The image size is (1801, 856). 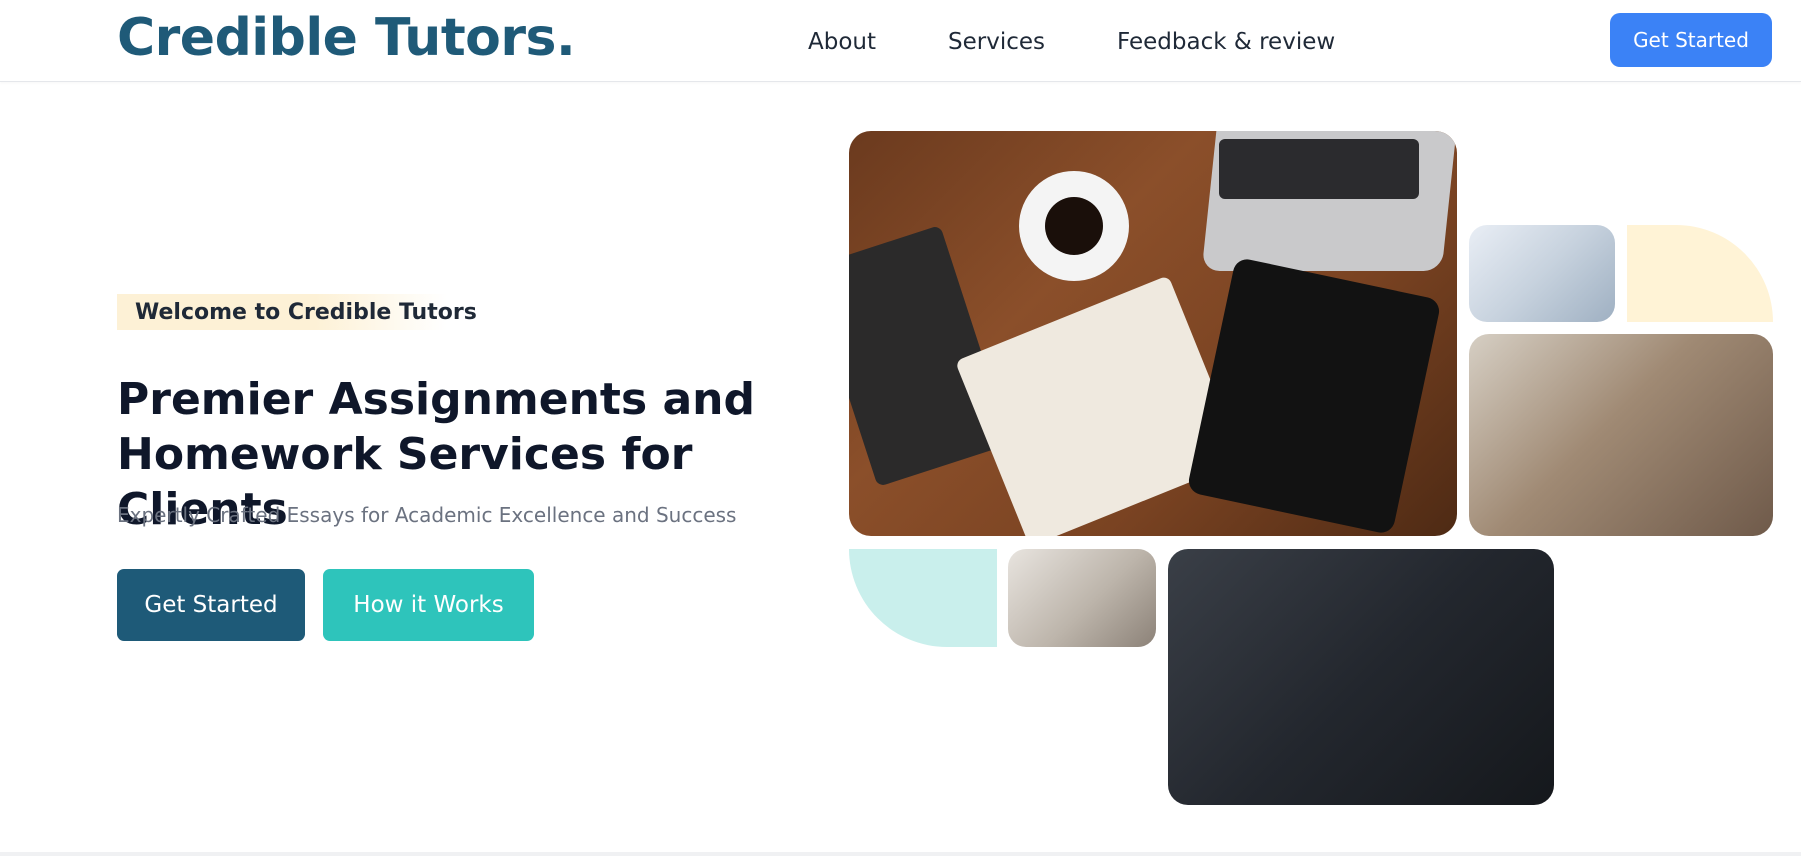 What do you see at coordinates (1314, 396) in the screenshot?
I see `tablet-shape` at bounding box center [1314, 396].